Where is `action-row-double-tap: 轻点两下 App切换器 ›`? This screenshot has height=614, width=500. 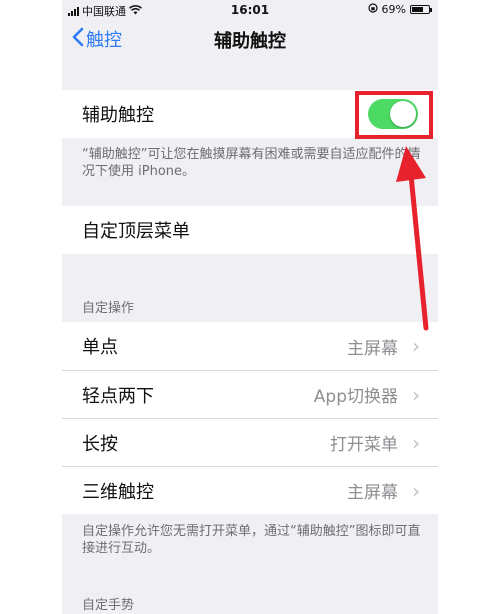
action-row-double-tap: 轻点两下 App切换器 › is located at coordinates (250, 394).